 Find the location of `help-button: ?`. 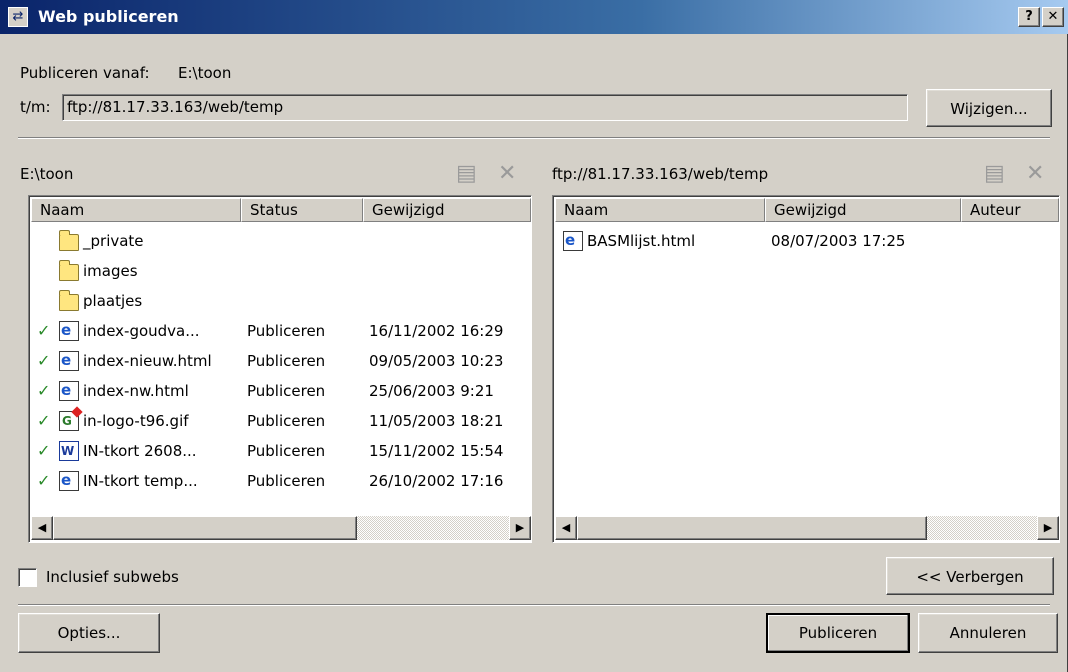

help-button: ? is located at coordinates (1029, 17).